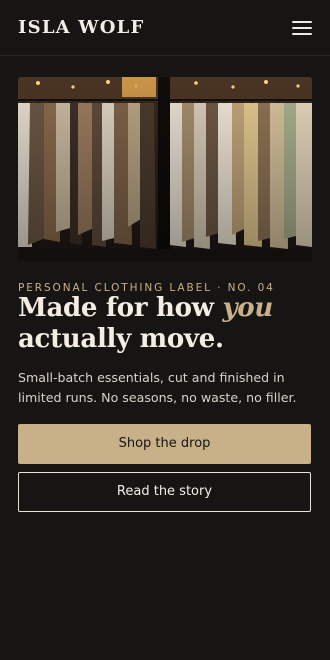 This screenshot has width=330, height=660. Describe the element at coordinates (81, 28) in the screenshot. I see `brand-logo: ISLA WOLF` at that location.